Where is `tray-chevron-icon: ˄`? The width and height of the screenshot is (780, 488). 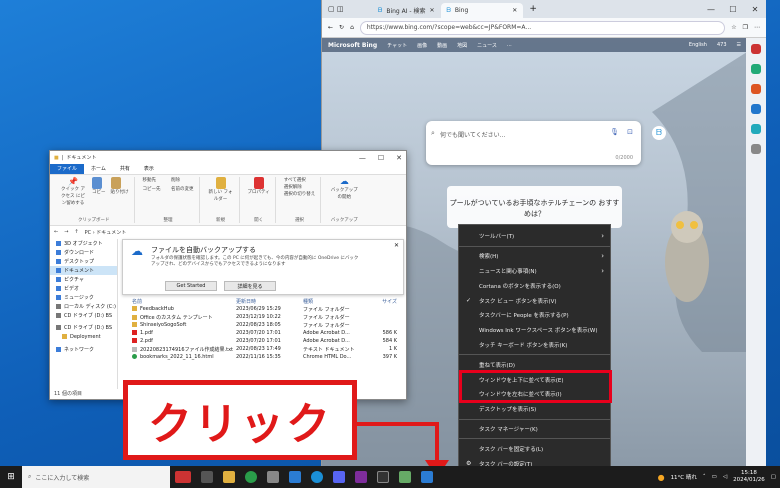 tray-chevron-icon: ˄ is located at coordinates (704, 477).